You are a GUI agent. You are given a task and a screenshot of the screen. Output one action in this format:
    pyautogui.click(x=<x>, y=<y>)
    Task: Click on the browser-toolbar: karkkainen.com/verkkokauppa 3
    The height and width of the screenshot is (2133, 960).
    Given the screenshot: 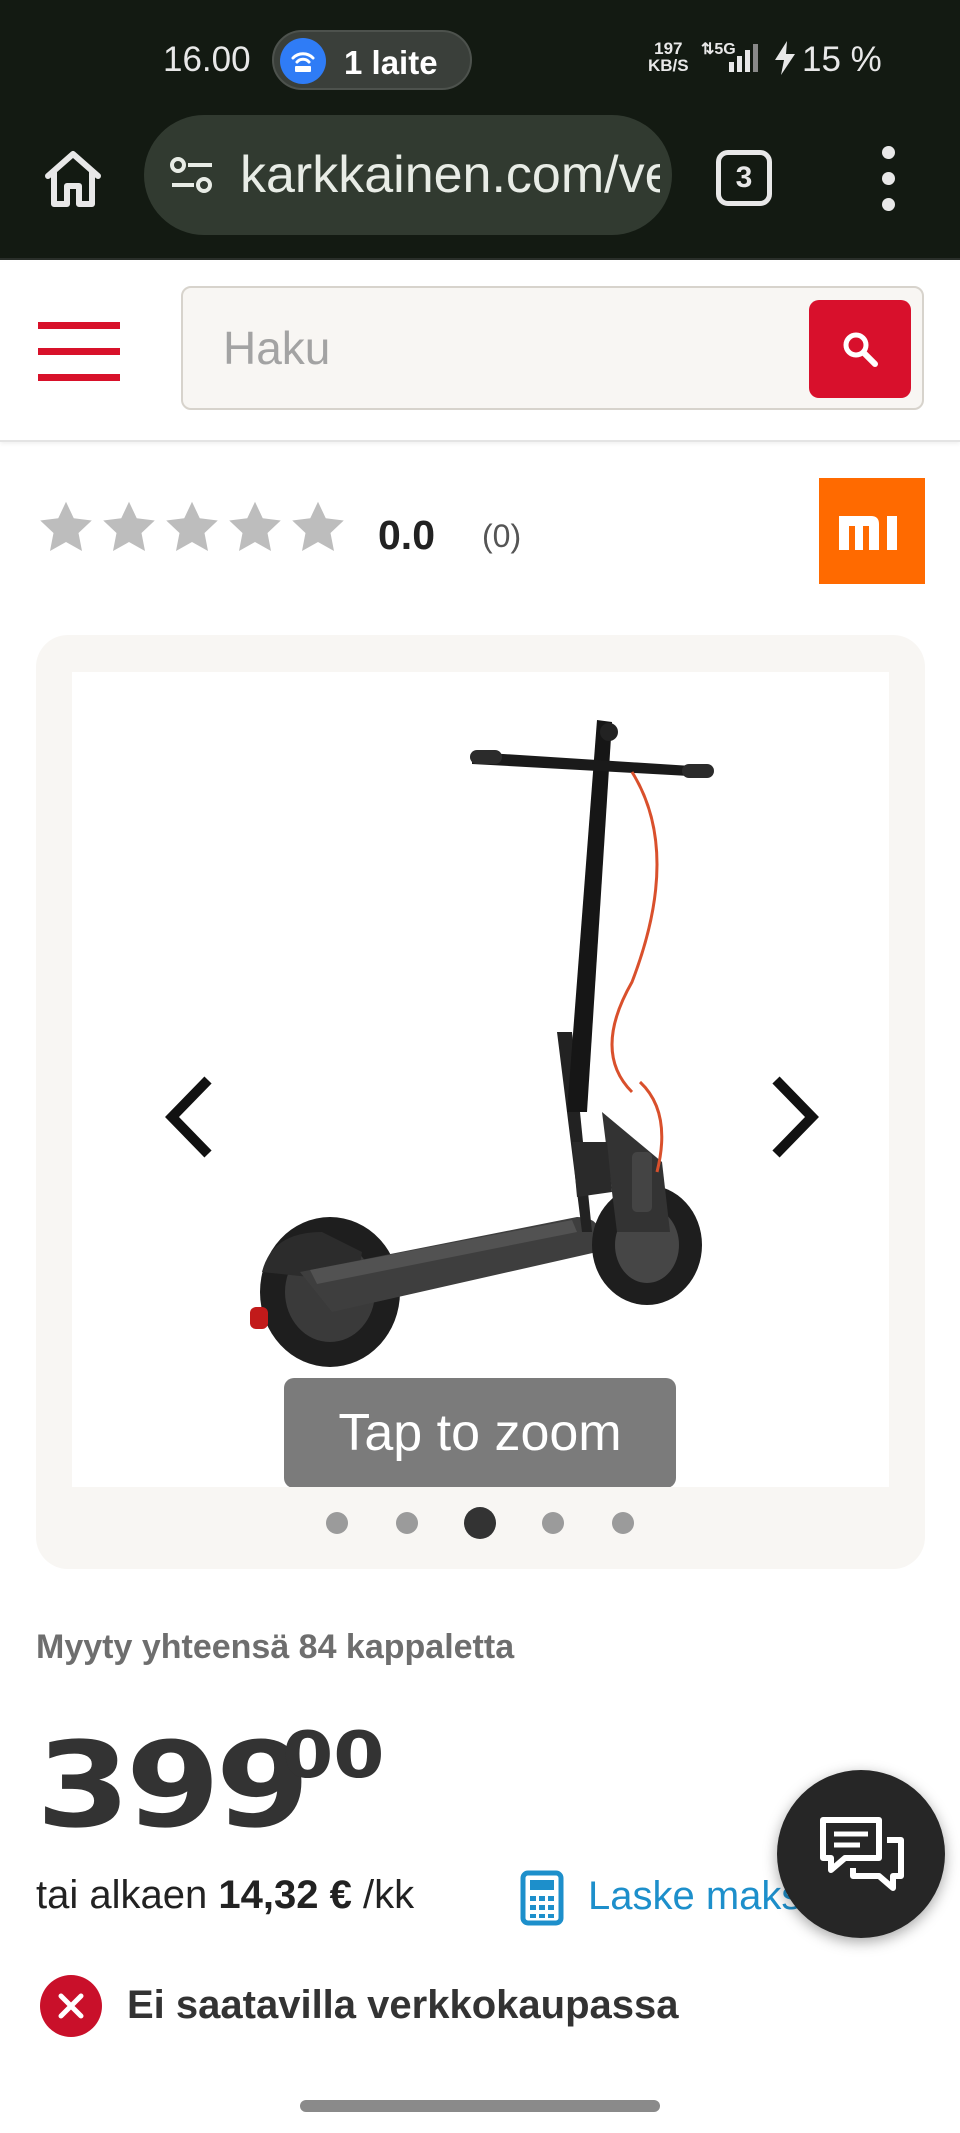 What is the action you would take?
    pyautogui.click(x=480, y=186)
    